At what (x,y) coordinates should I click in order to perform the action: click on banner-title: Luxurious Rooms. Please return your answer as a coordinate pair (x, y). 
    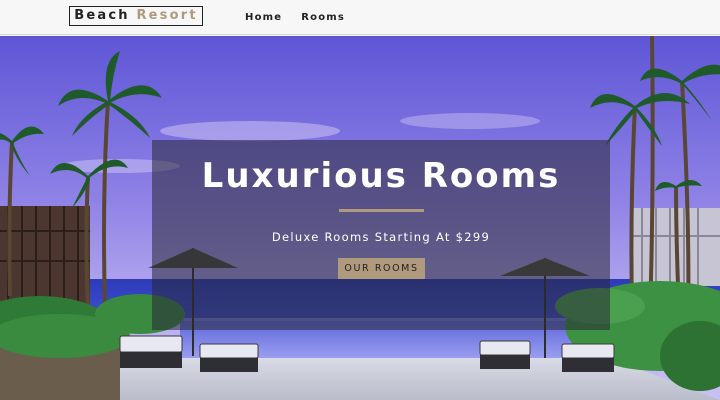
    Looking at the image, I should click on (381, 176).